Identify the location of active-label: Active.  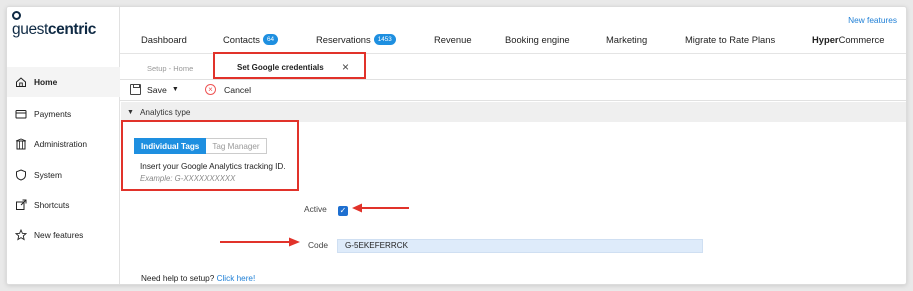
(315, 209).